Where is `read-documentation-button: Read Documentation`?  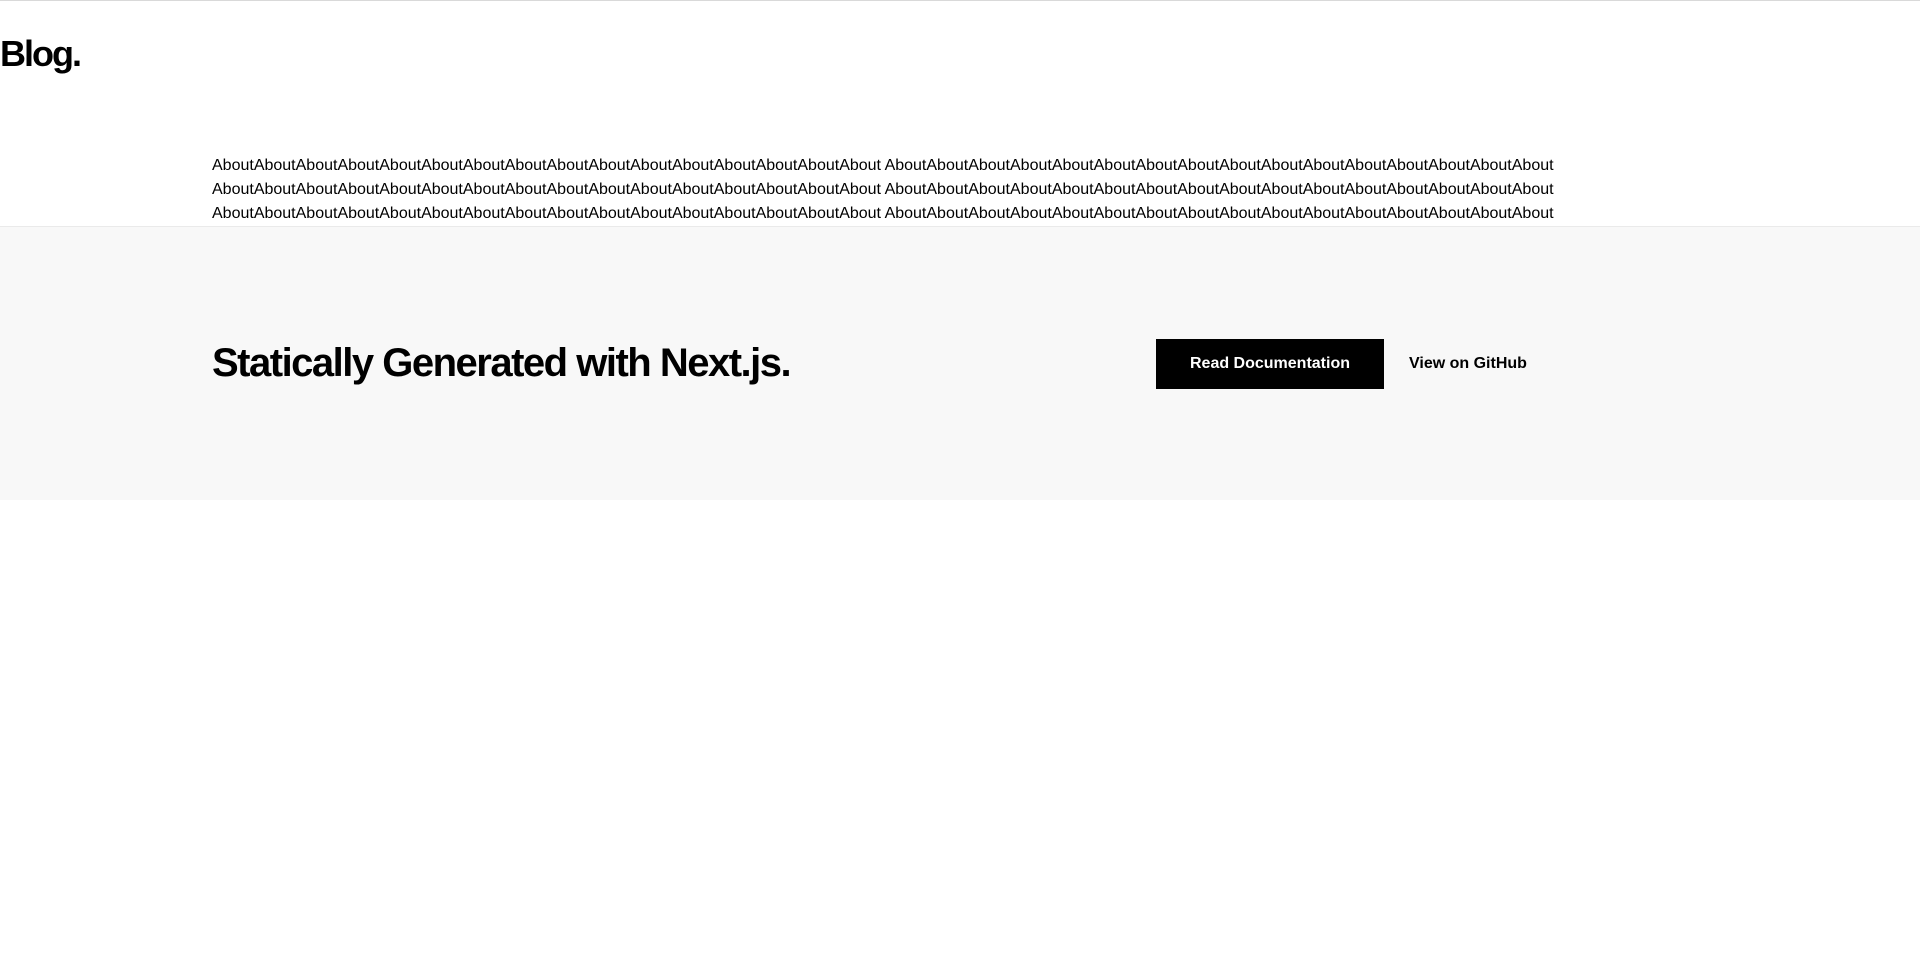
read-documentation-button: Read Documentation is located at coordinates (1270, 364).